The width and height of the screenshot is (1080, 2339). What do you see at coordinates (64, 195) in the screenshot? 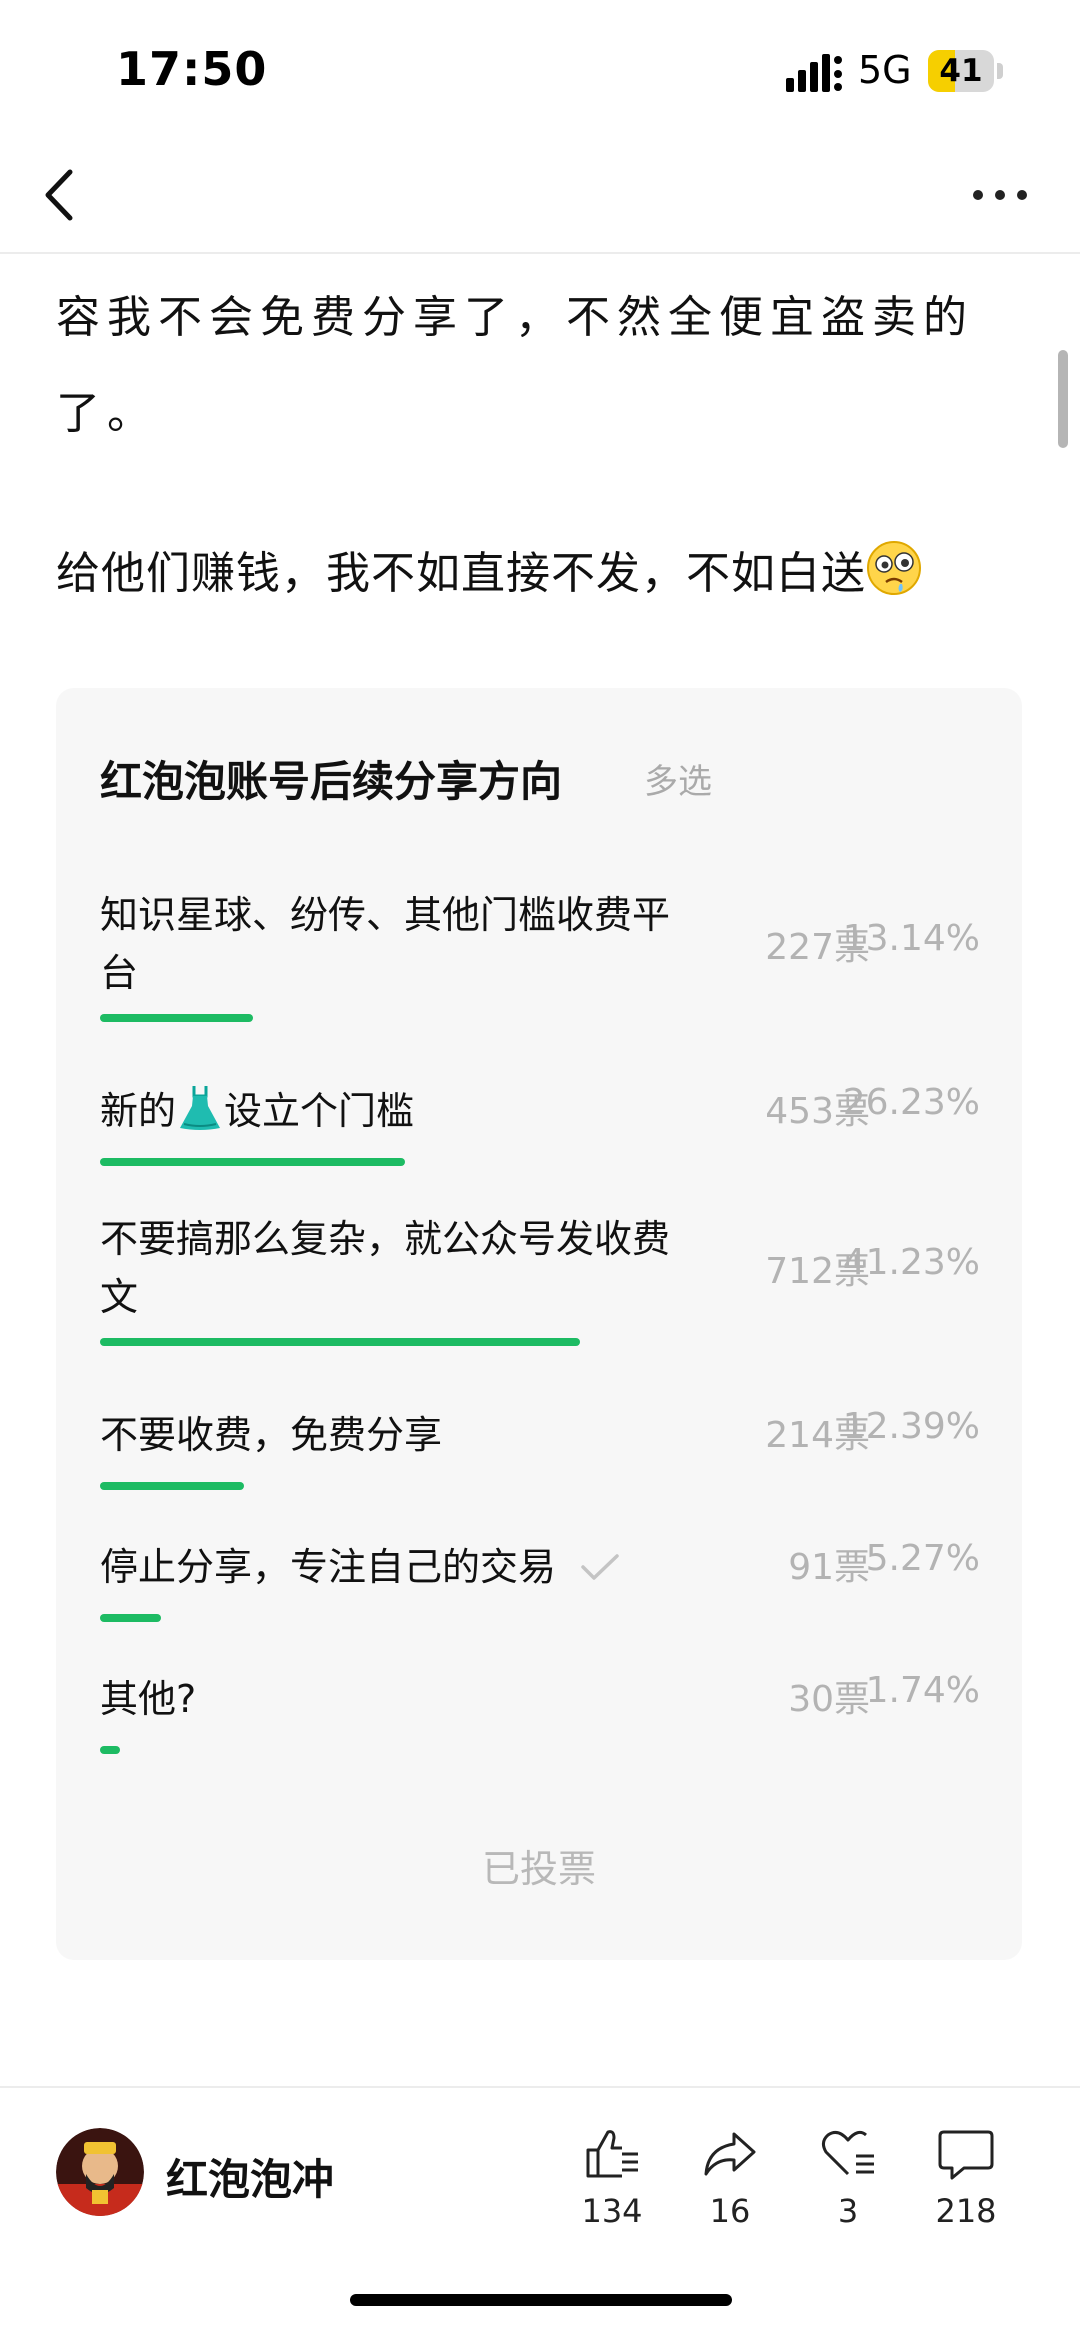
I see `chevron-left-icon` at bounding box center [64, 195].